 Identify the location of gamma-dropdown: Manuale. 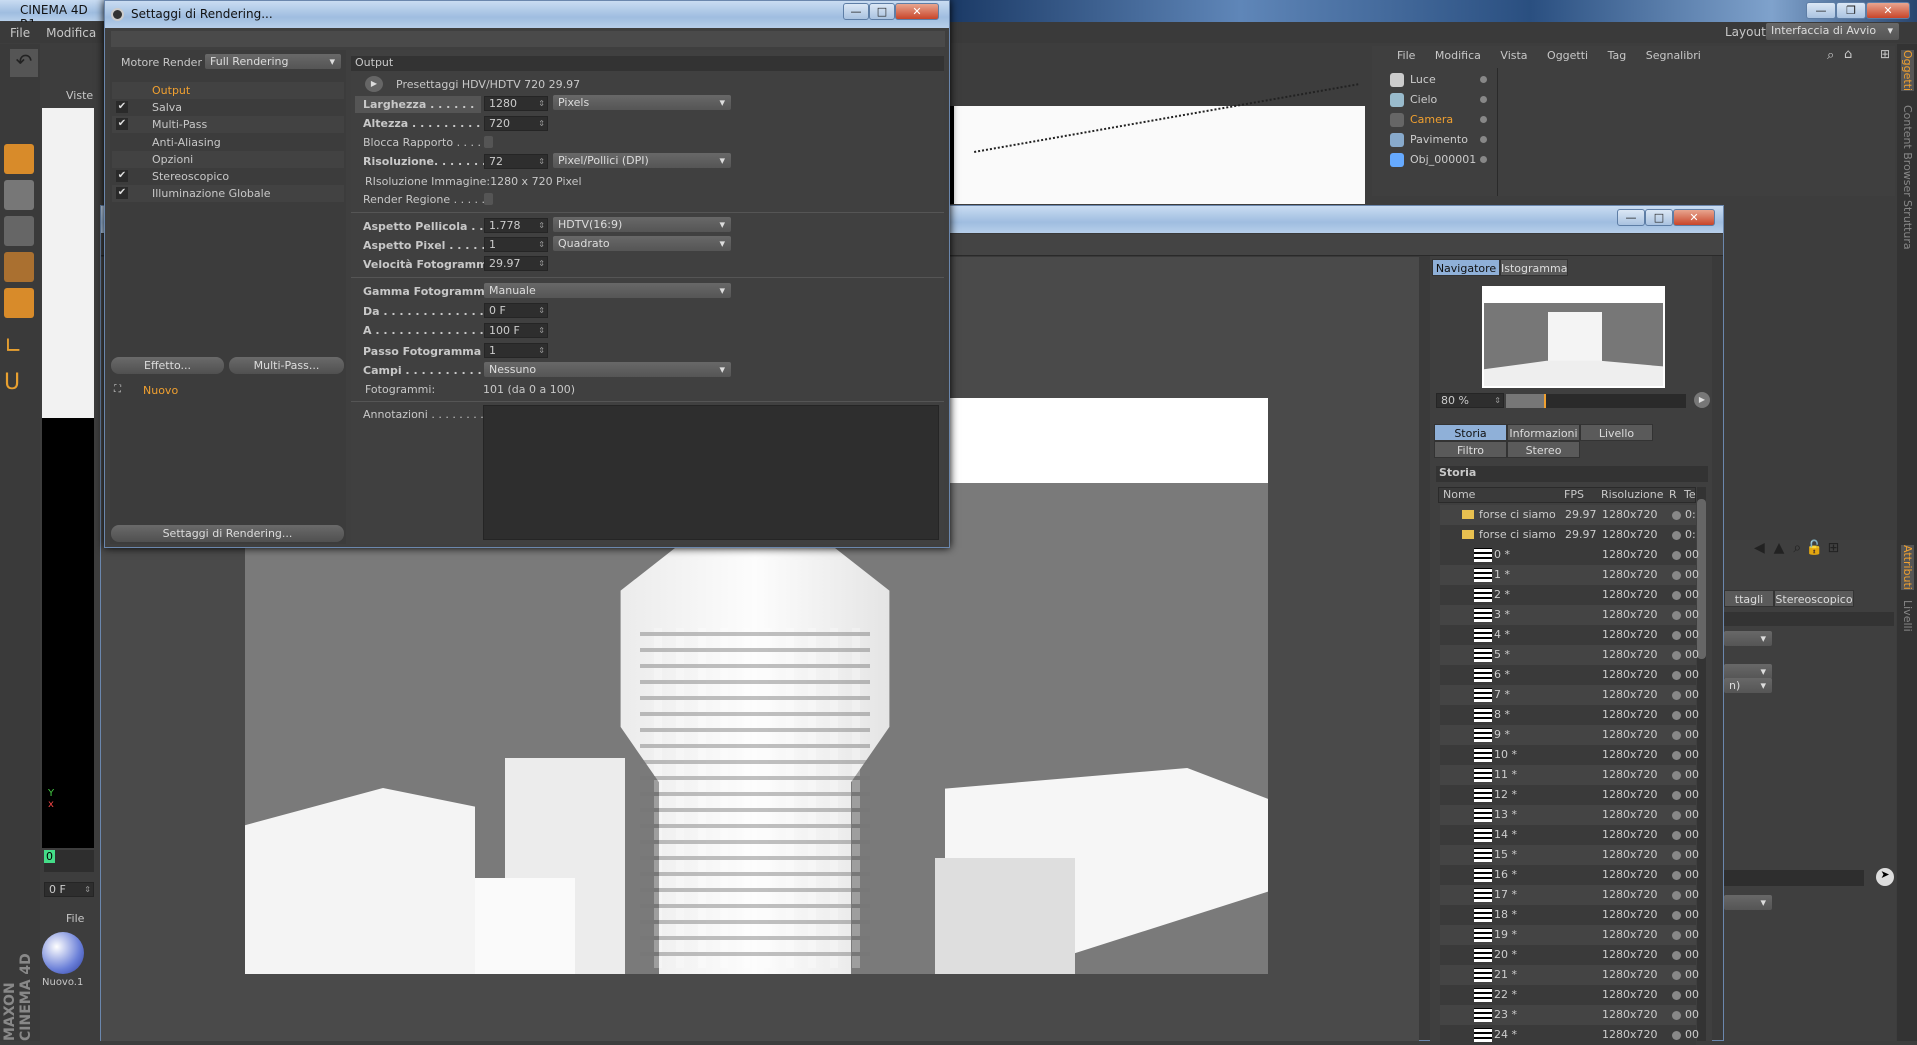
(607, 290).